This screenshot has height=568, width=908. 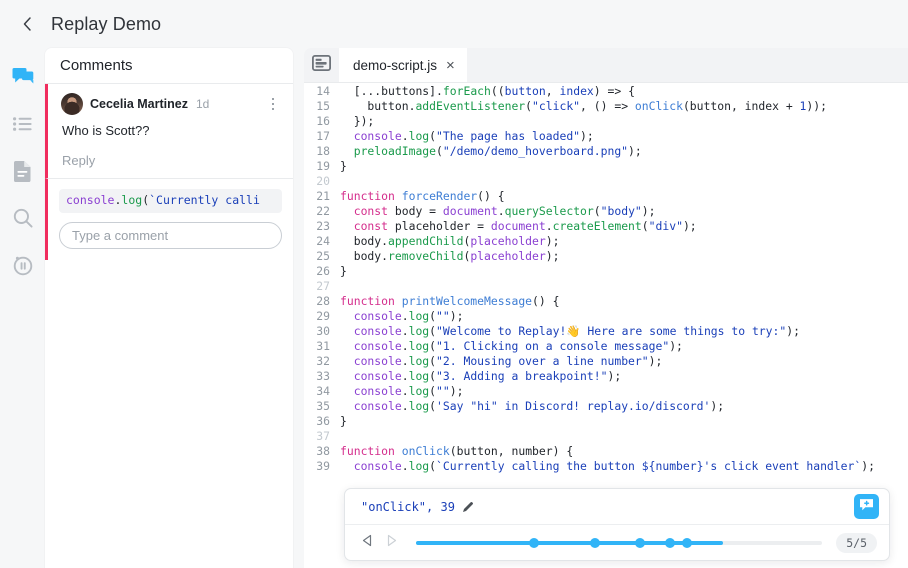 What do you see at coordinates (23, 218) in the screenshot?
I see `sidebar-item-search` at bounding box center [23, 218].